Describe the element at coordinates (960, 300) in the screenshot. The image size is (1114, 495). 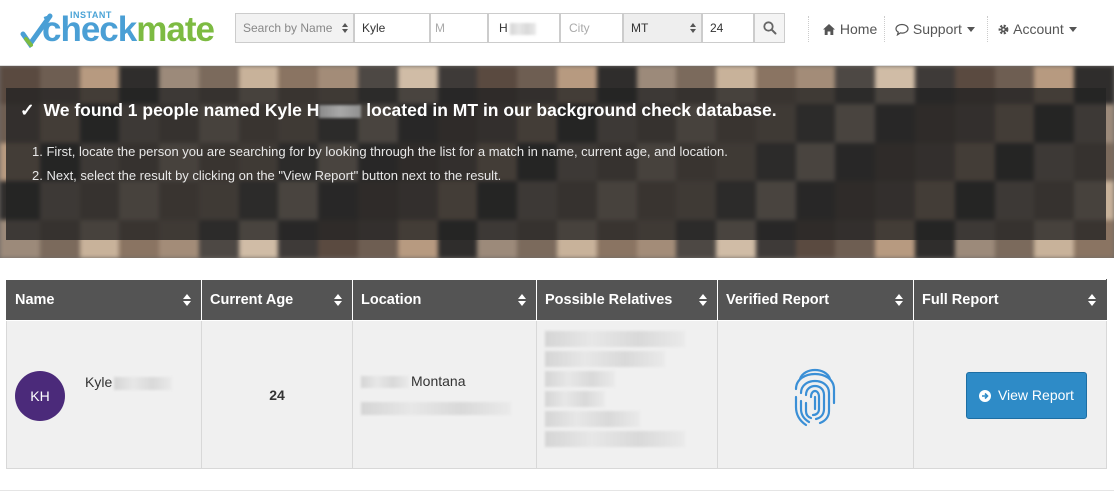
I see `column-header-label: Full Report` at that location.